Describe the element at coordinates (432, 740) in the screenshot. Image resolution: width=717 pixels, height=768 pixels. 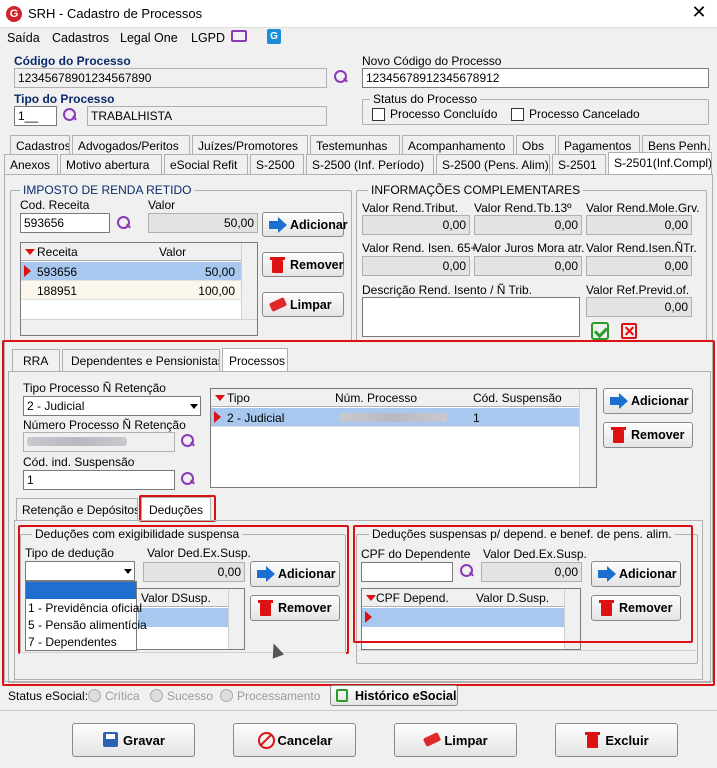
I see `eraser-icon` at that location.